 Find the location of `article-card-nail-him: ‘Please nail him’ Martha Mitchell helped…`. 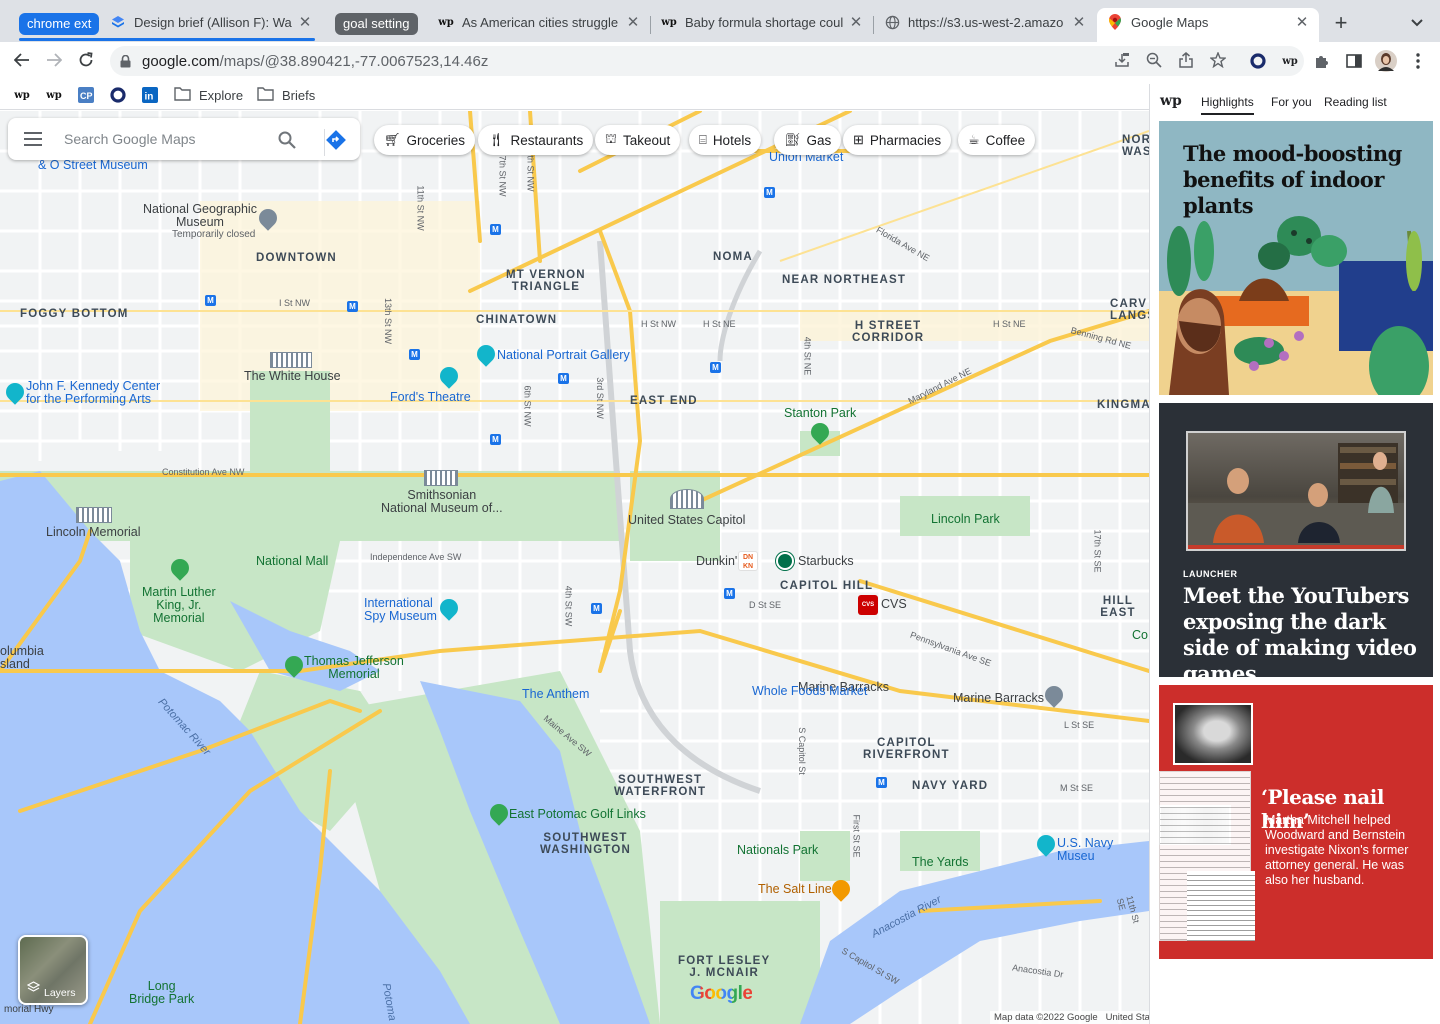

article-card-nail-him: ‘Please nail him’ Martha Mitchell helped… is located at coordinates (1296, 822).